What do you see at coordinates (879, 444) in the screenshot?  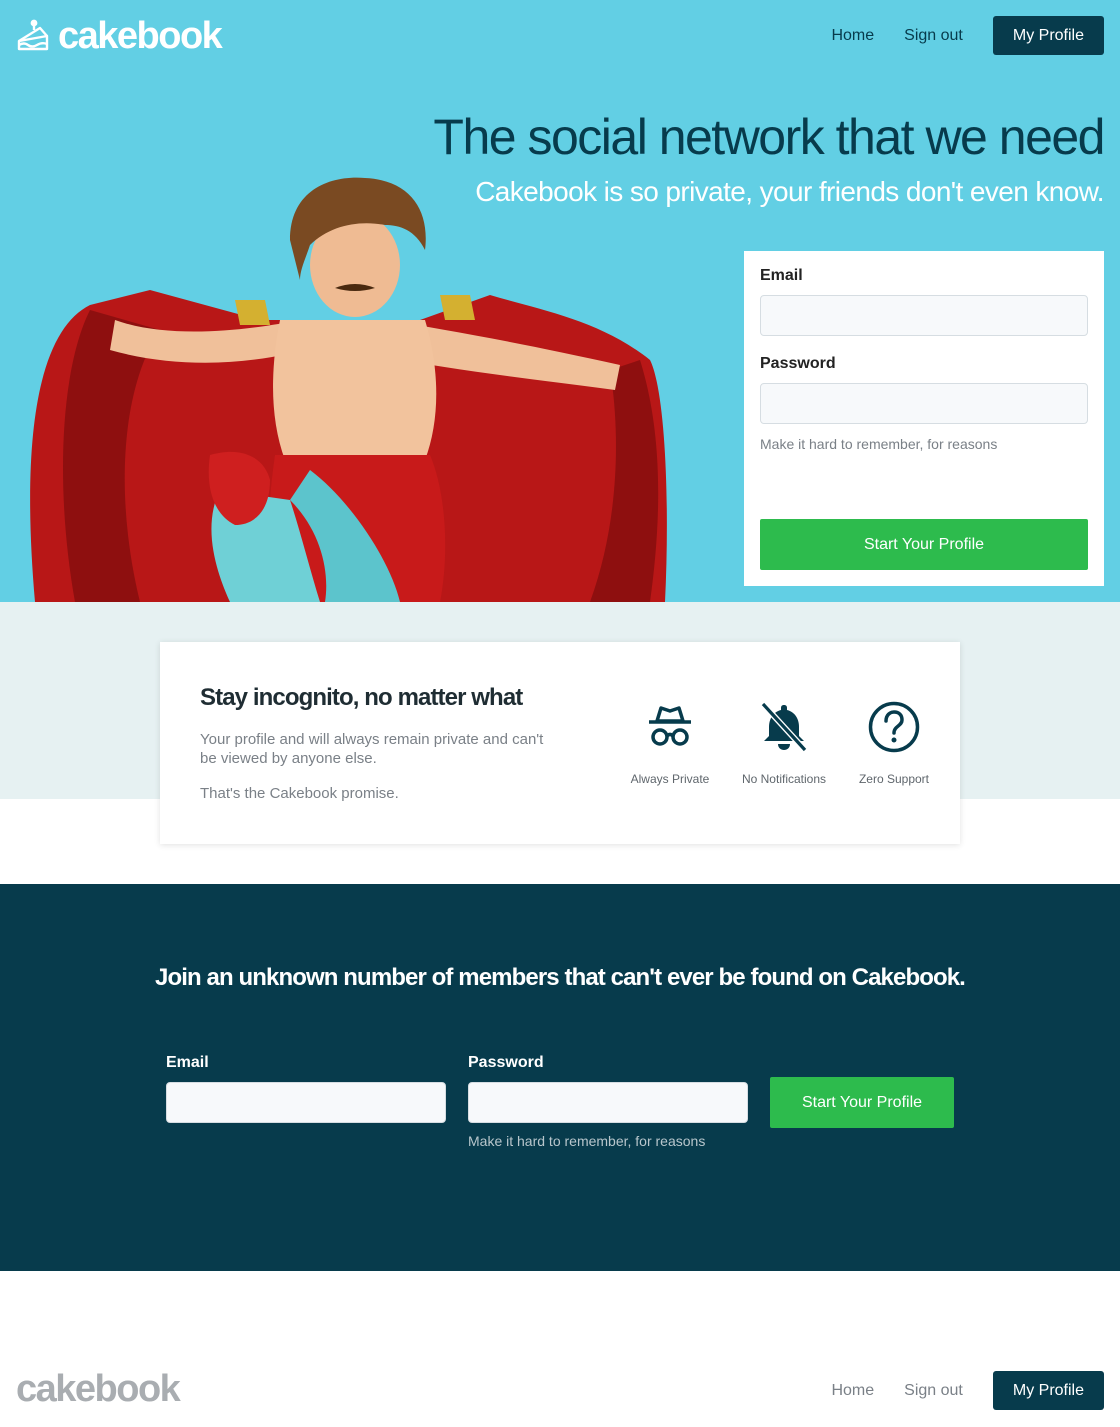 I see `password-hint: Make it hard to remember, for reasons` at bounding box center [879, 444].